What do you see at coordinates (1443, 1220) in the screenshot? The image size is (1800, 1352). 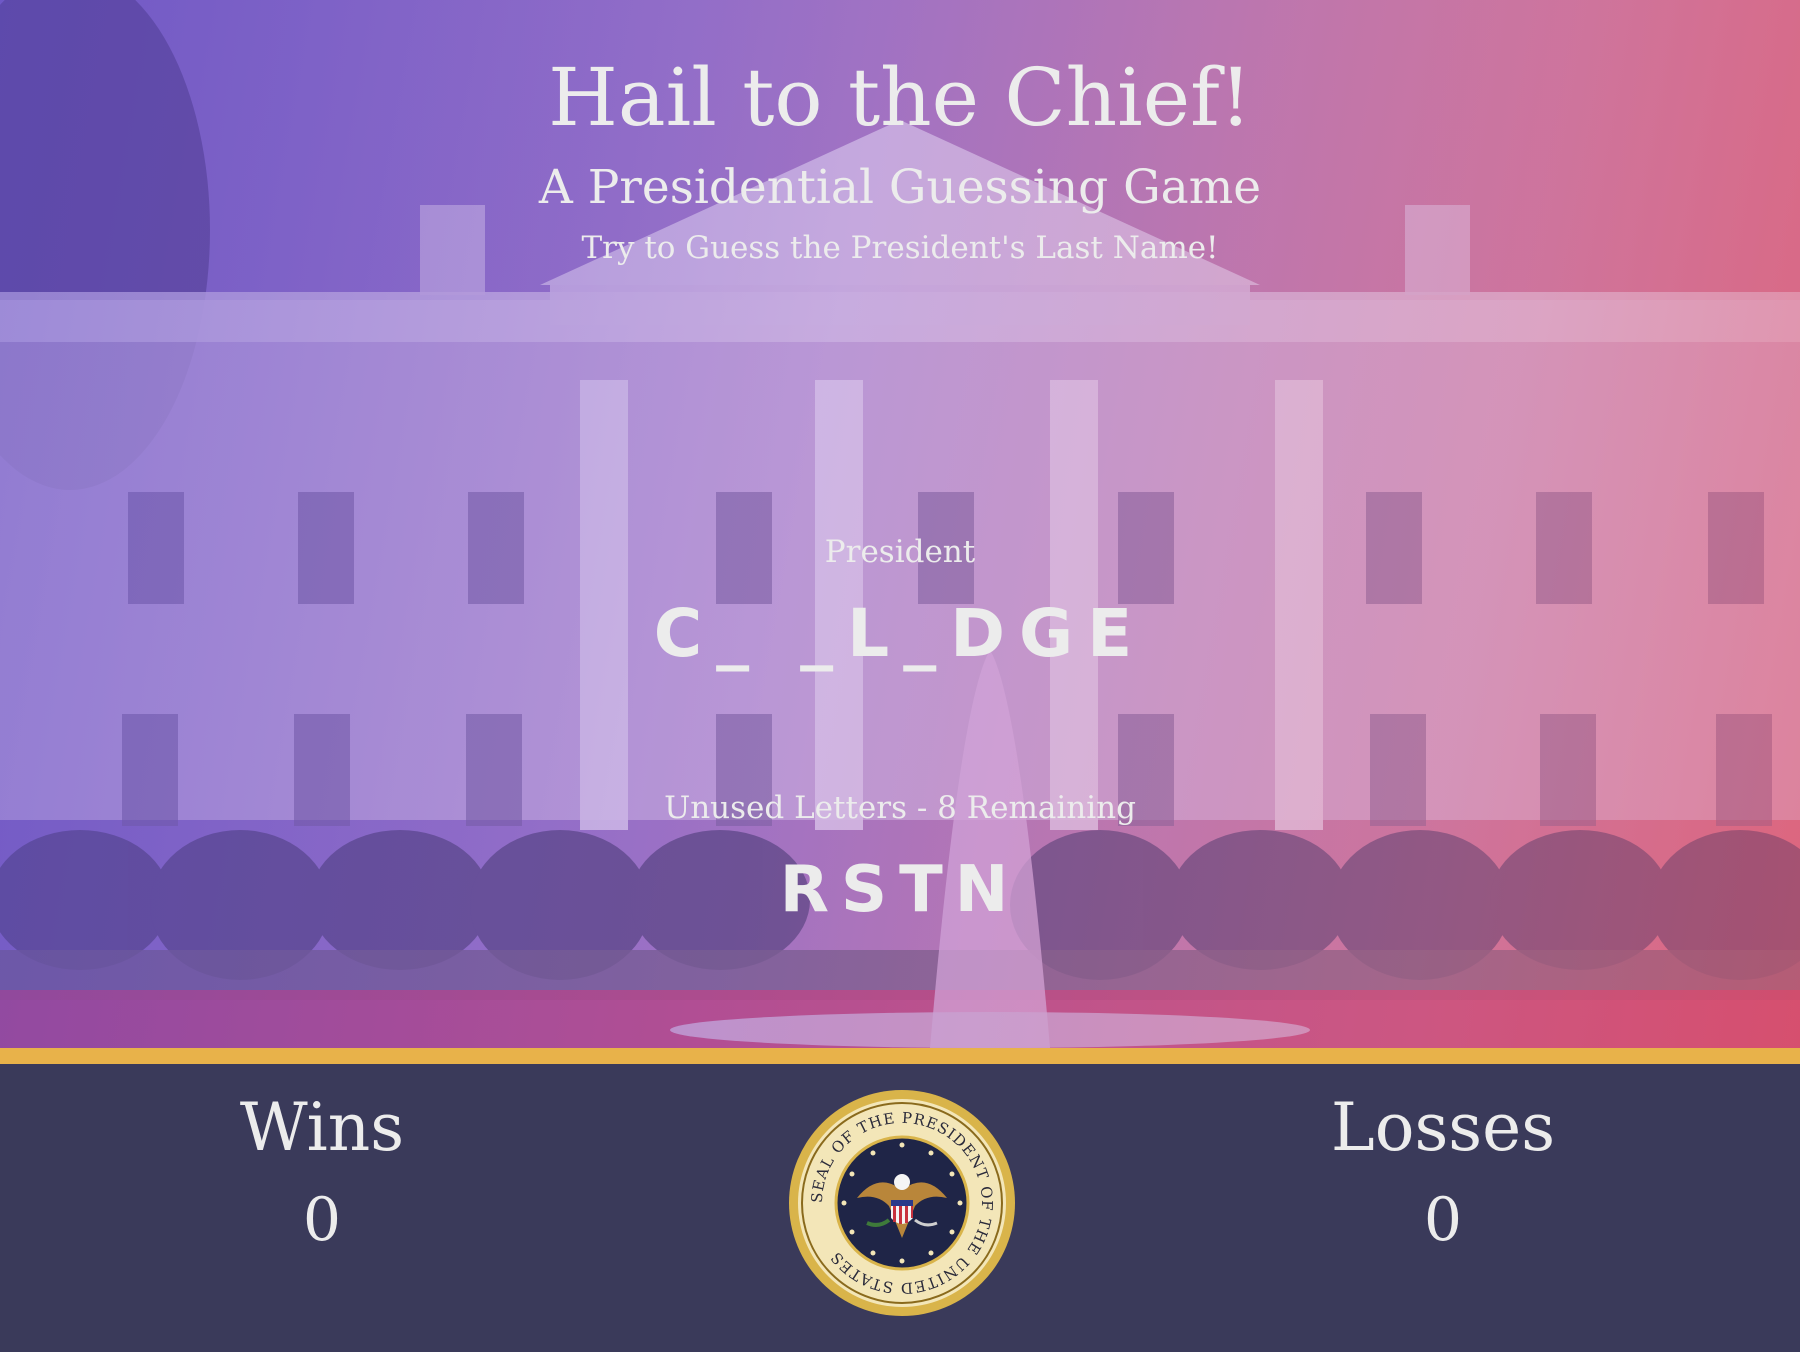 I see `losses-value: 0` at bounding box center [1443, 1220].